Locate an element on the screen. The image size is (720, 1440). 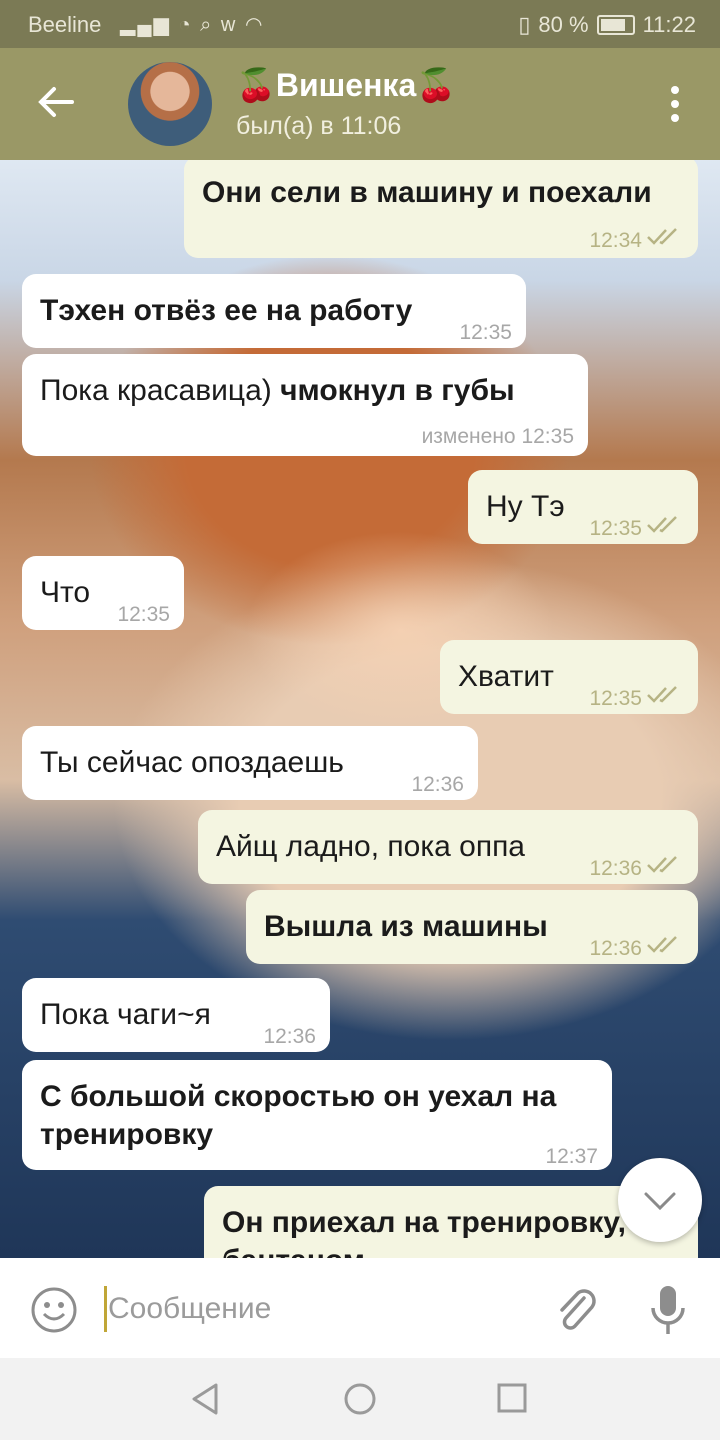
status-right: ▯ 80 % 11:22 is located at coordinates (607, 25).